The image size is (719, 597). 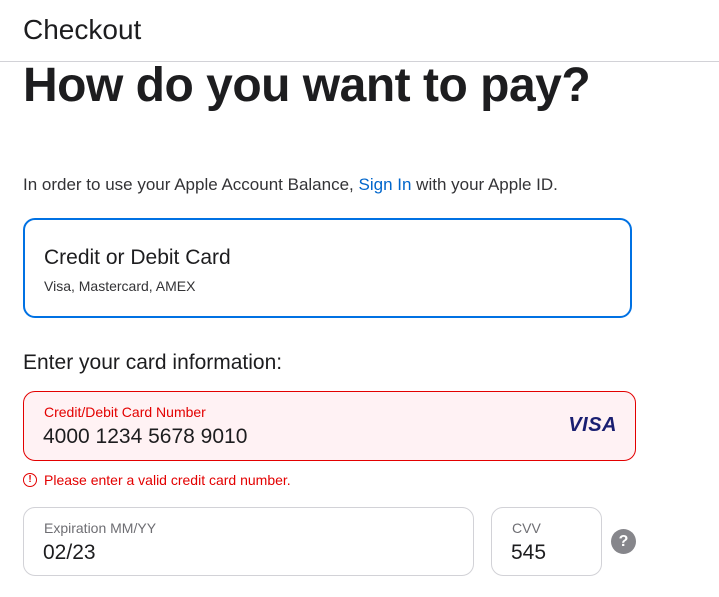 What do you see at coordinates (82, 29) in the screenshot?
I see `header-title: Checkout` at bounding box center [82, 29].